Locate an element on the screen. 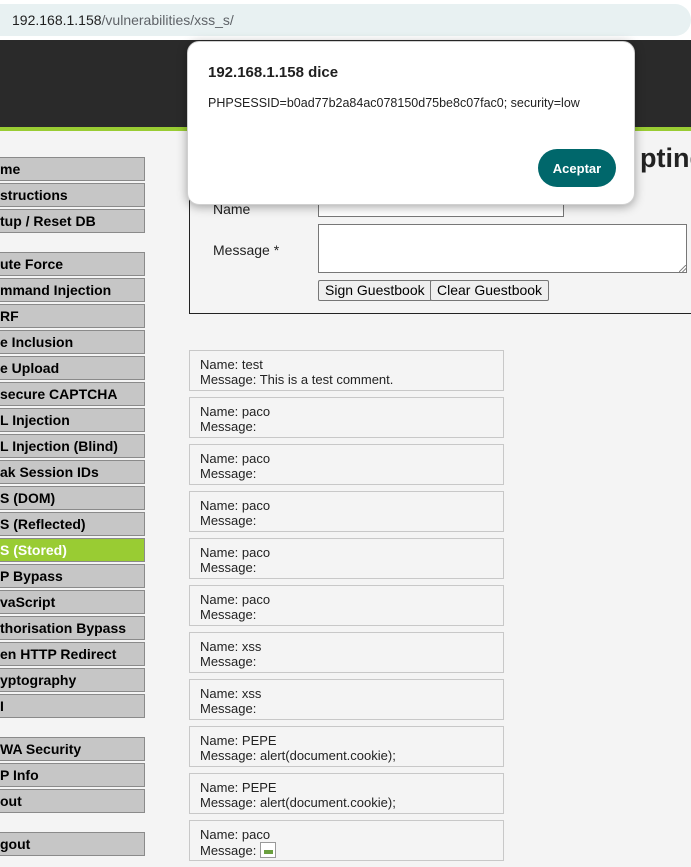 The image size is (691, 867). sidebar-item-label: e Inclusion is located at coordinates (37, 342).